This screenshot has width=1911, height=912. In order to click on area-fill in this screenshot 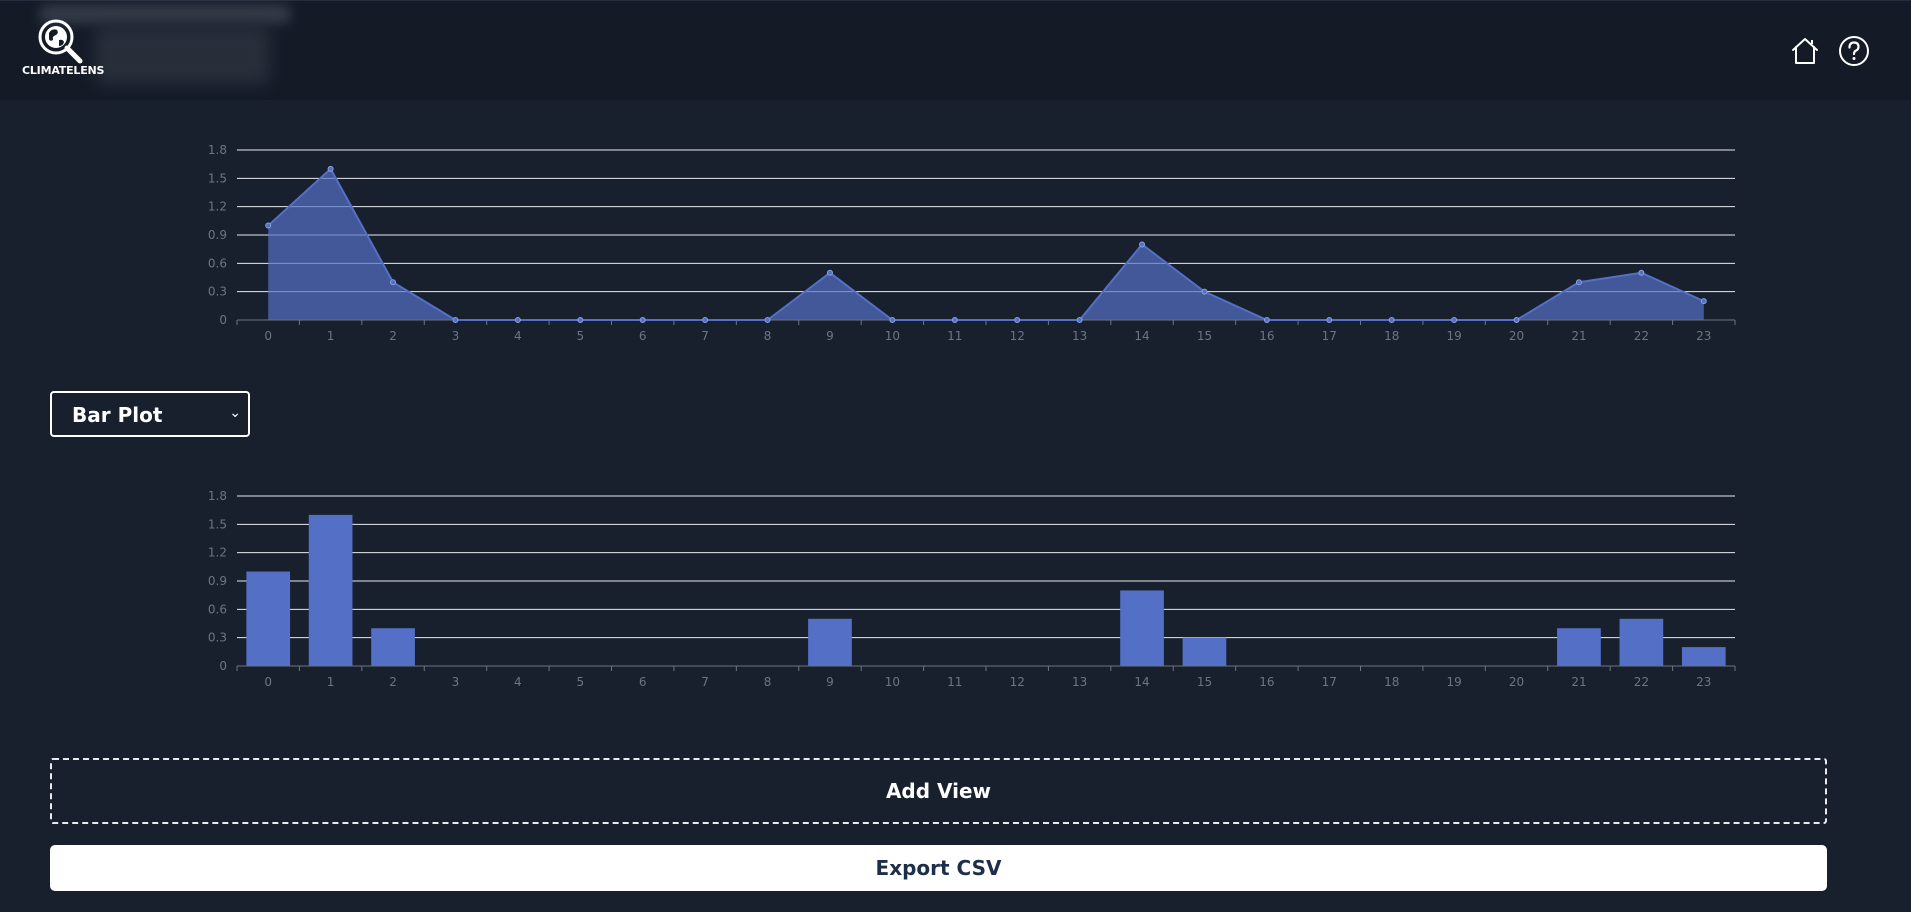, I will do `click(986, 244)`.